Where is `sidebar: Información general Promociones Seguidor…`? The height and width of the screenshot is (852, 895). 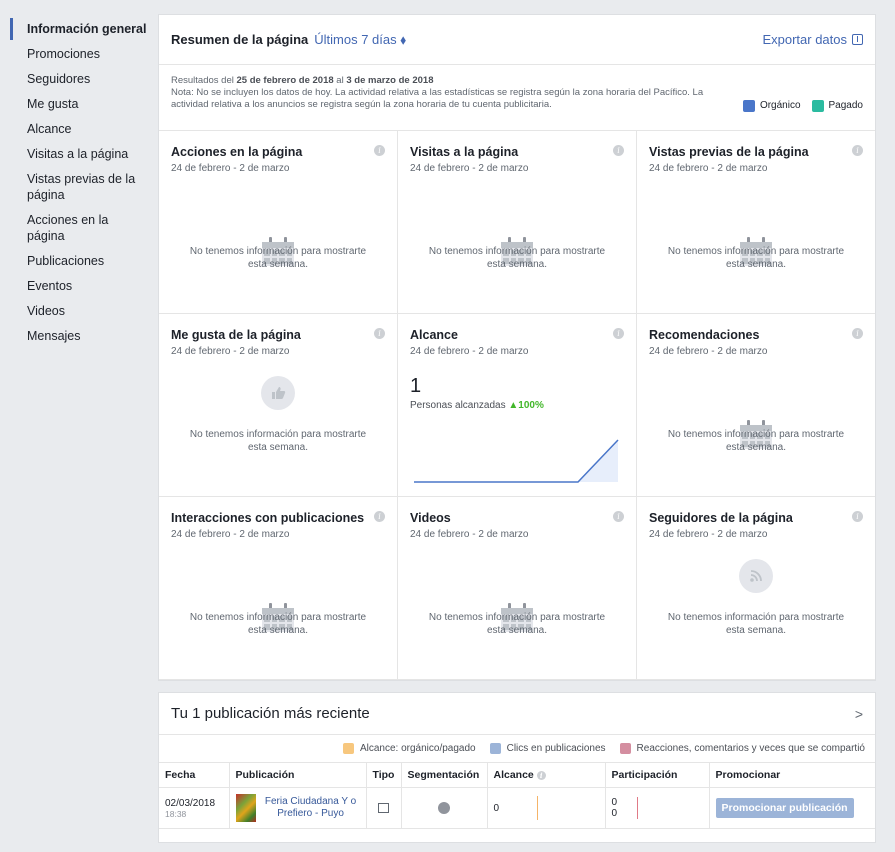
sidebar: Información general Promociones Seguidor… is located at coordinates (79, 184).